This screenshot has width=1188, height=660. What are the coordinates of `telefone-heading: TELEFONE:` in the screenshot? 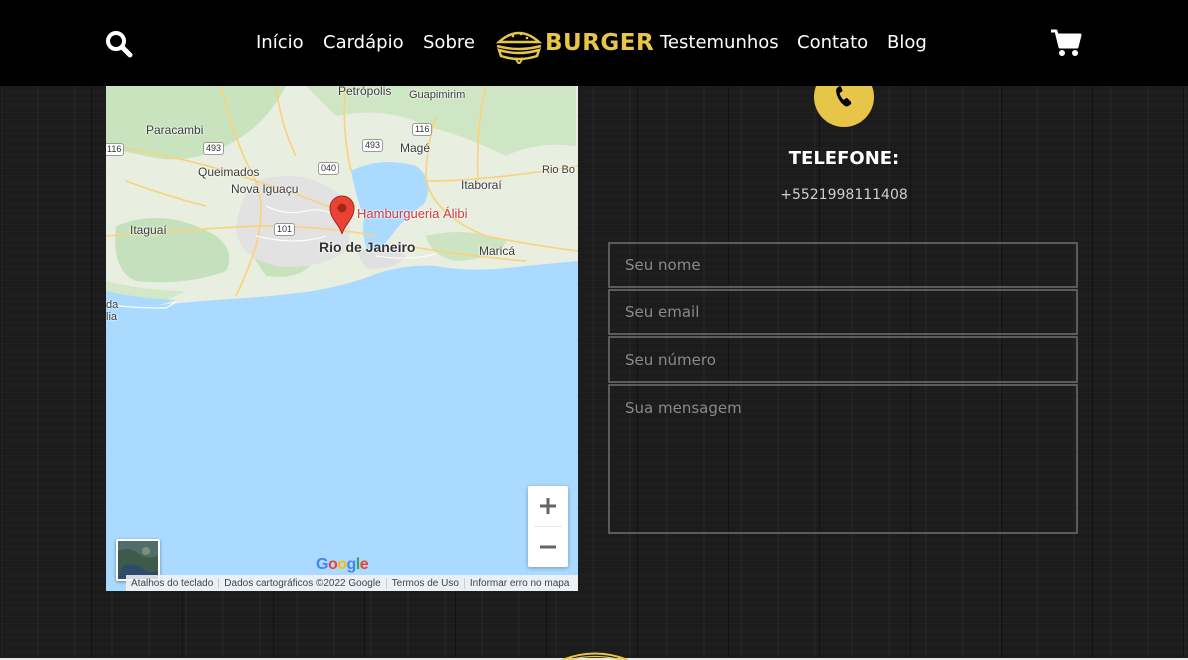 It's located at (844, 158).